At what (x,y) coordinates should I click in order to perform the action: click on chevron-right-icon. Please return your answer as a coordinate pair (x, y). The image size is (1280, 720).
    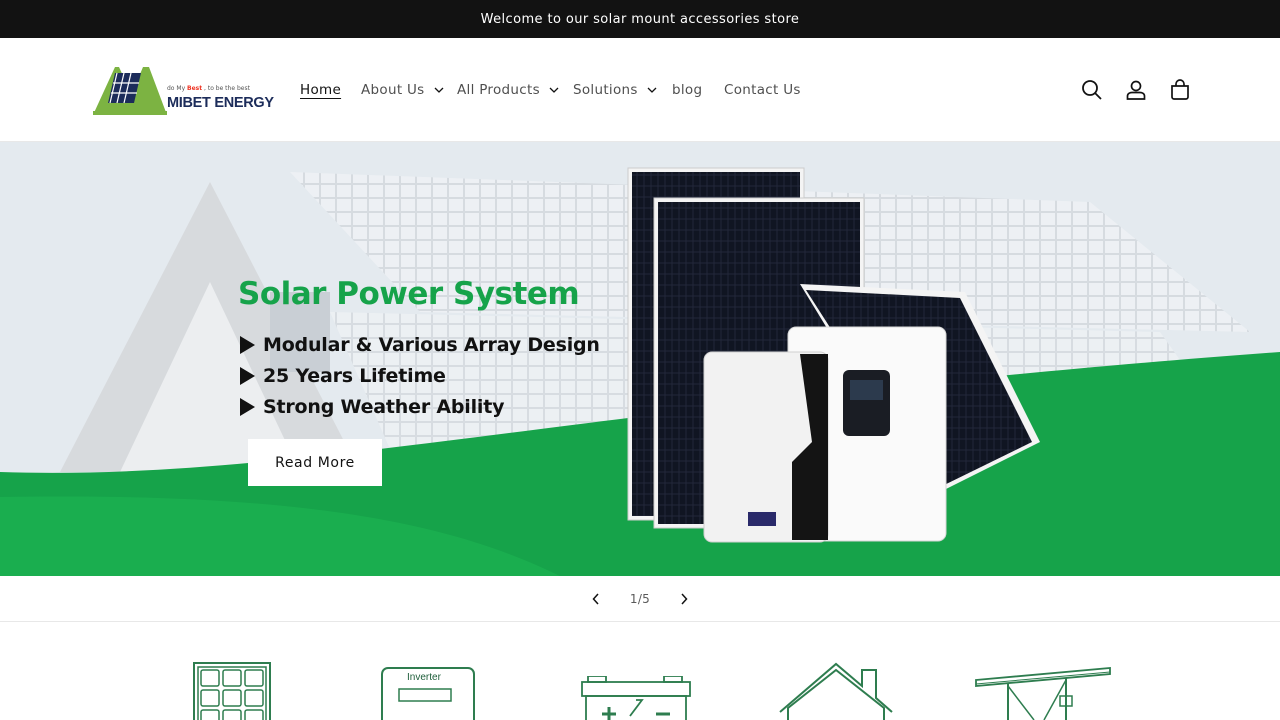
    Looking at the image, I should click on (684, 598).